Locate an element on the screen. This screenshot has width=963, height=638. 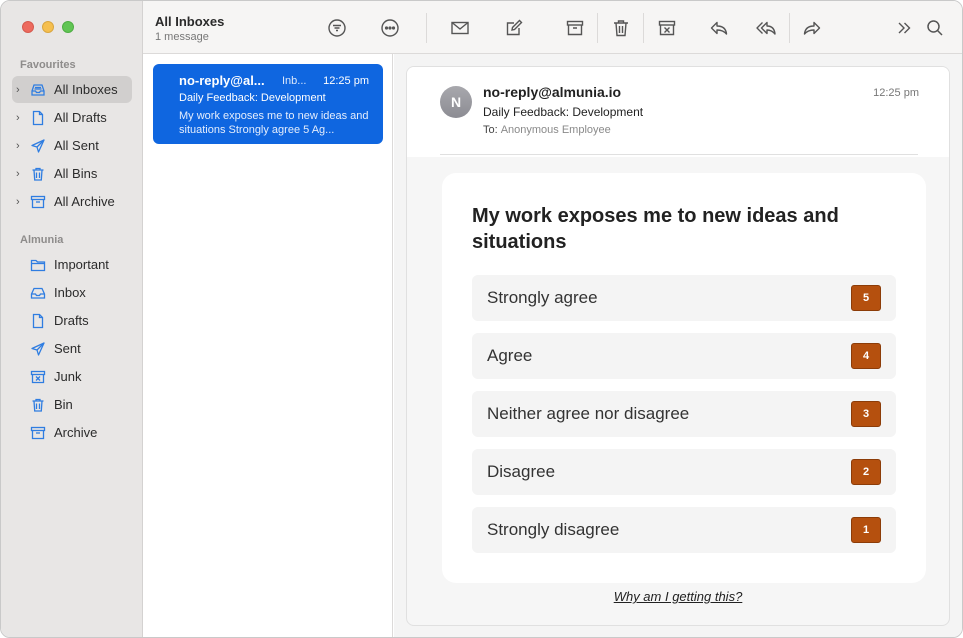
sidebar-item-junk: Junk is located at coordinates (72, 376).